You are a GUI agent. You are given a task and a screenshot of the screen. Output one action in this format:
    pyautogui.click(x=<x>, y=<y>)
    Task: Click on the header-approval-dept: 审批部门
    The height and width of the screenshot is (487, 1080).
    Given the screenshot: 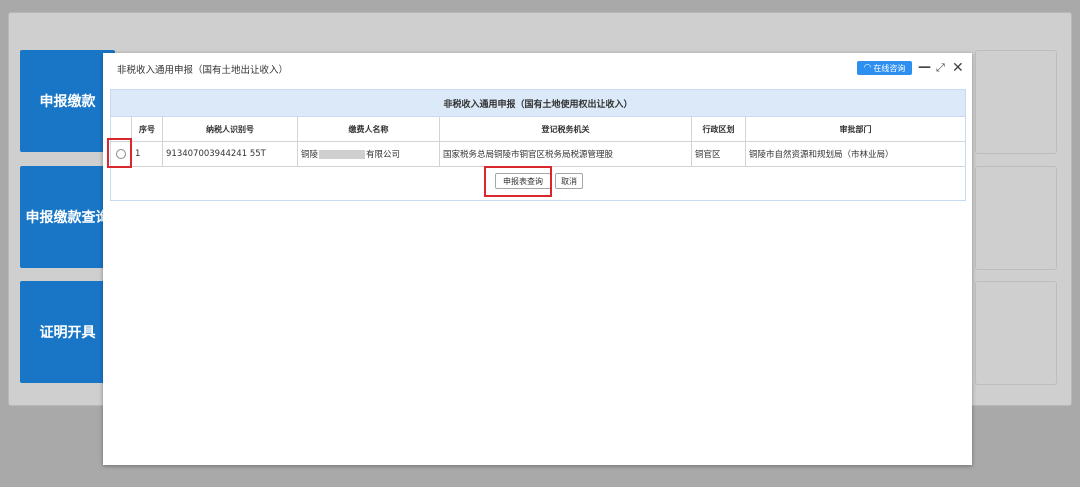 What is the action you would take?
    pyautogui.click(x=855, y=129)
    